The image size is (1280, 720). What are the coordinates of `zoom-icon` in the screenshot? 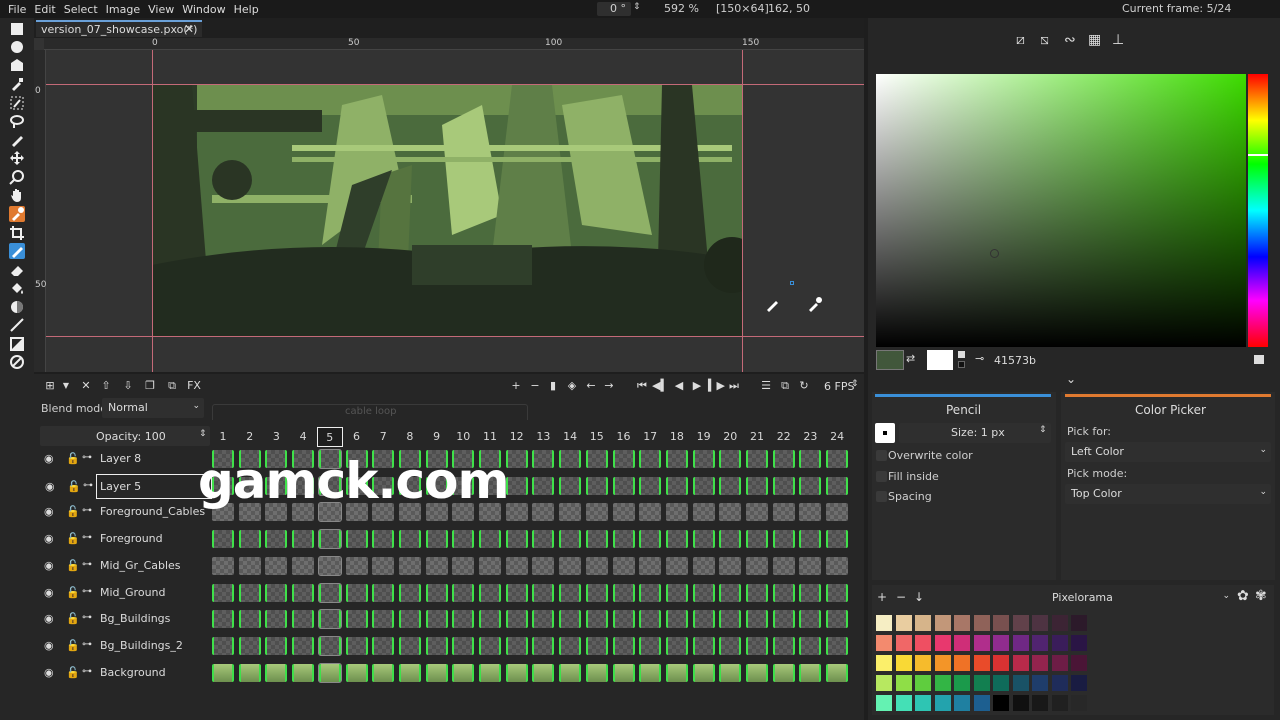 It's located at (17, 177).